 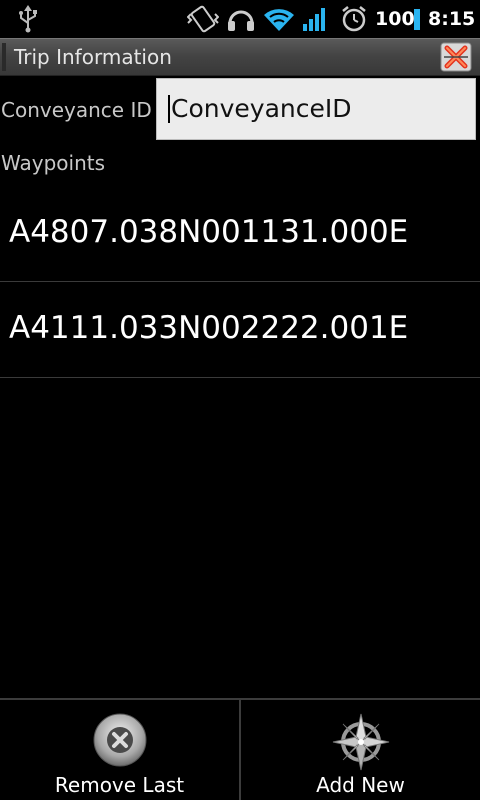 I want to click on signal-icon, so click(x=316, y=21).